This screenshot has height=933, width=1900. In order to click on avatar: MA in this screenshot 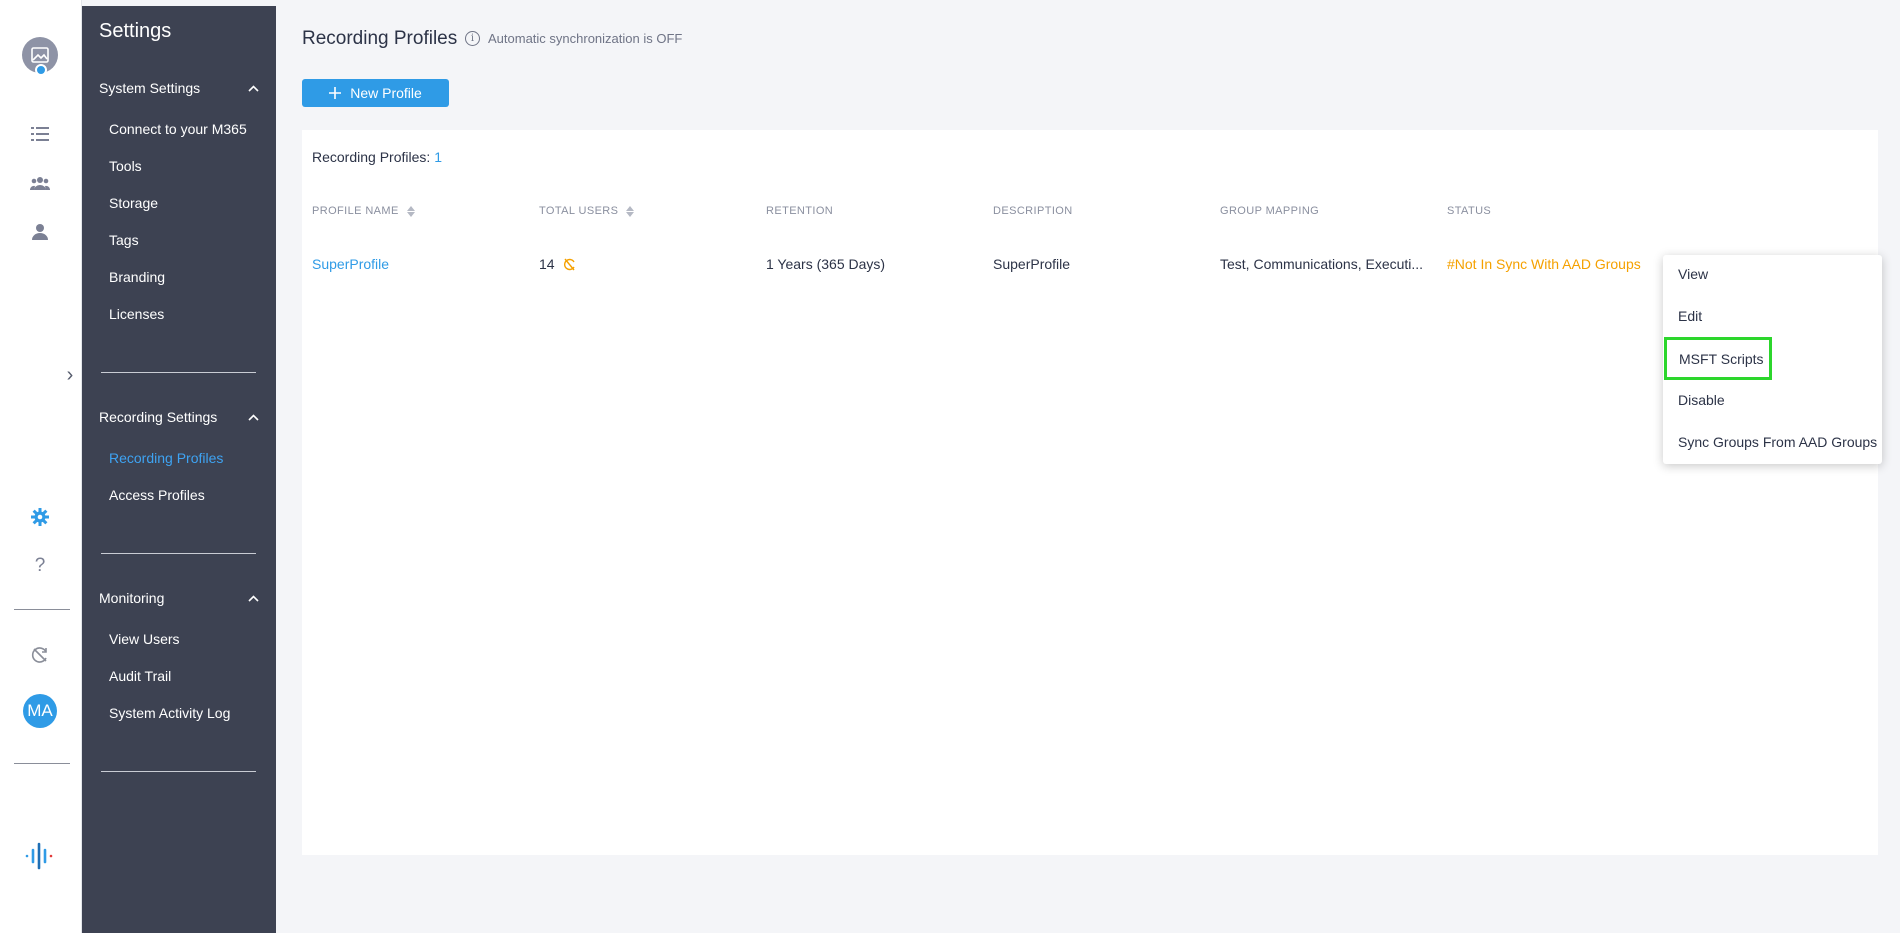, I will do `click(40, 711)`.